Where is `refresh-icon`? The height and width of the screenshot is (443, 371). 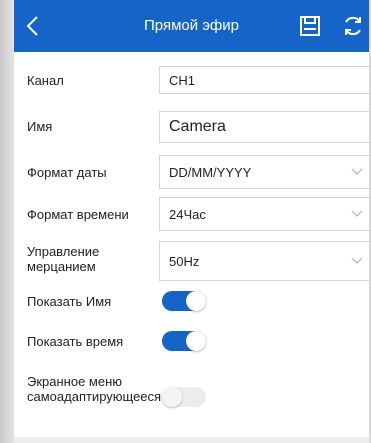 refresh-icon is located at coordinates (353, 26).